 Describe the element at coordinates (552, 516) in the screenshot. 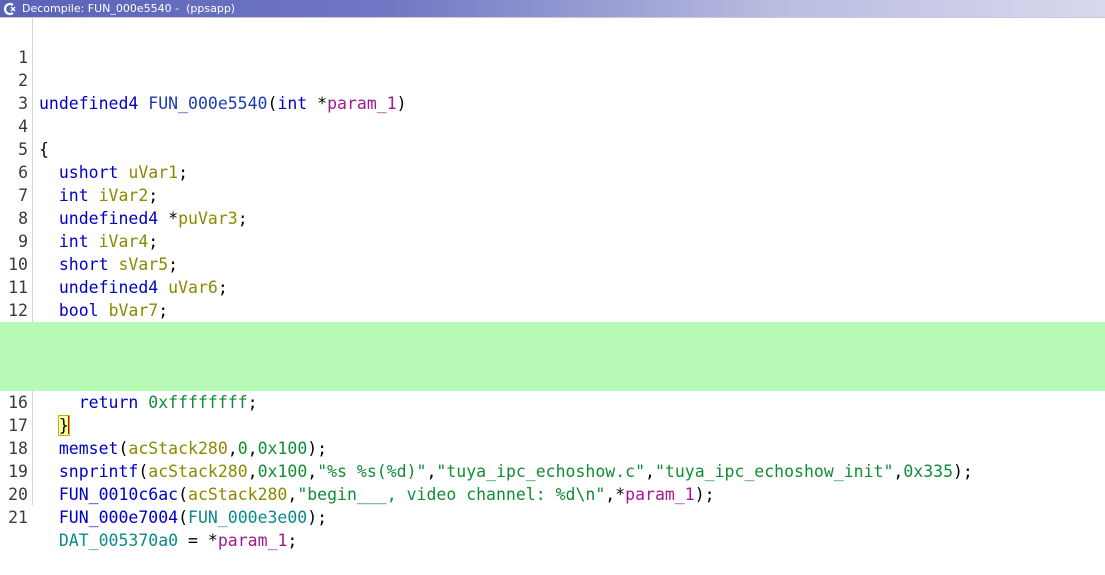

I see `code-line: 21 DAT_005370a0 = *param_1;` at that location.